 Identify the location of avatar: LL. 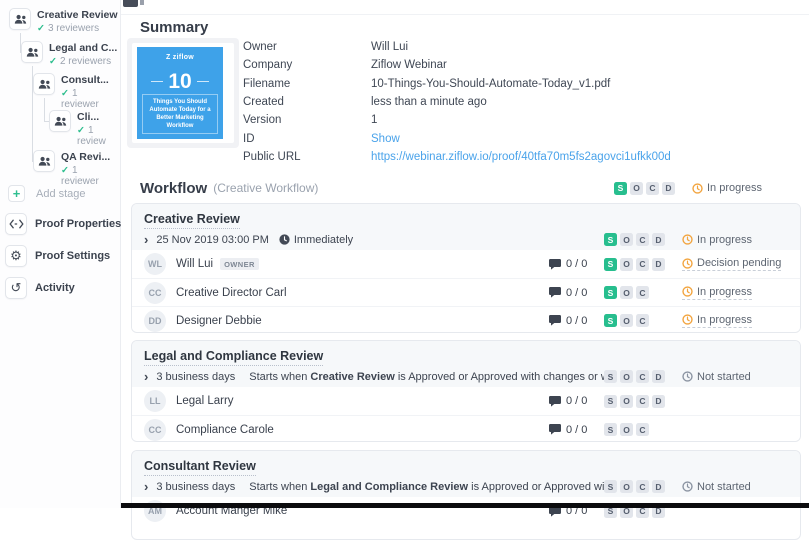
(155, 401).